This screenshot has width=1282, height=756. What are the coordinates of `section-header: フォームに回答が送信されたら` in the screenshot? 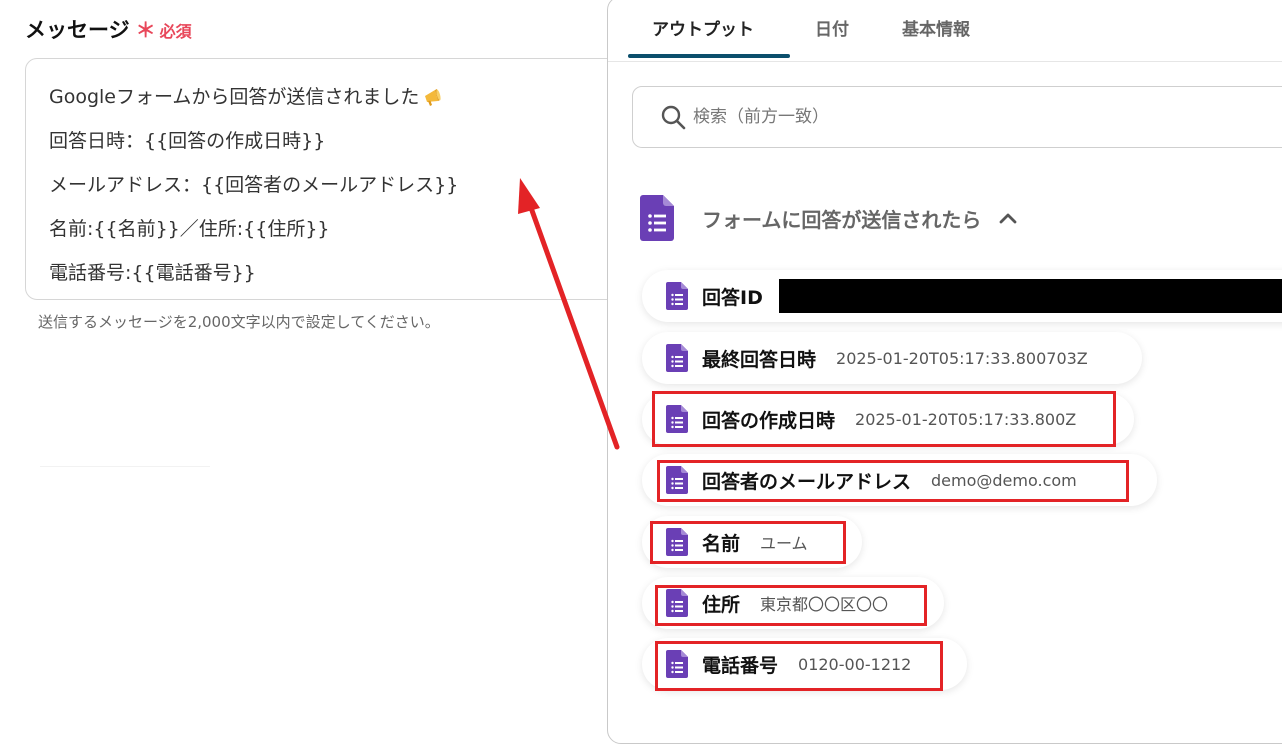 It's located at (829, 218).